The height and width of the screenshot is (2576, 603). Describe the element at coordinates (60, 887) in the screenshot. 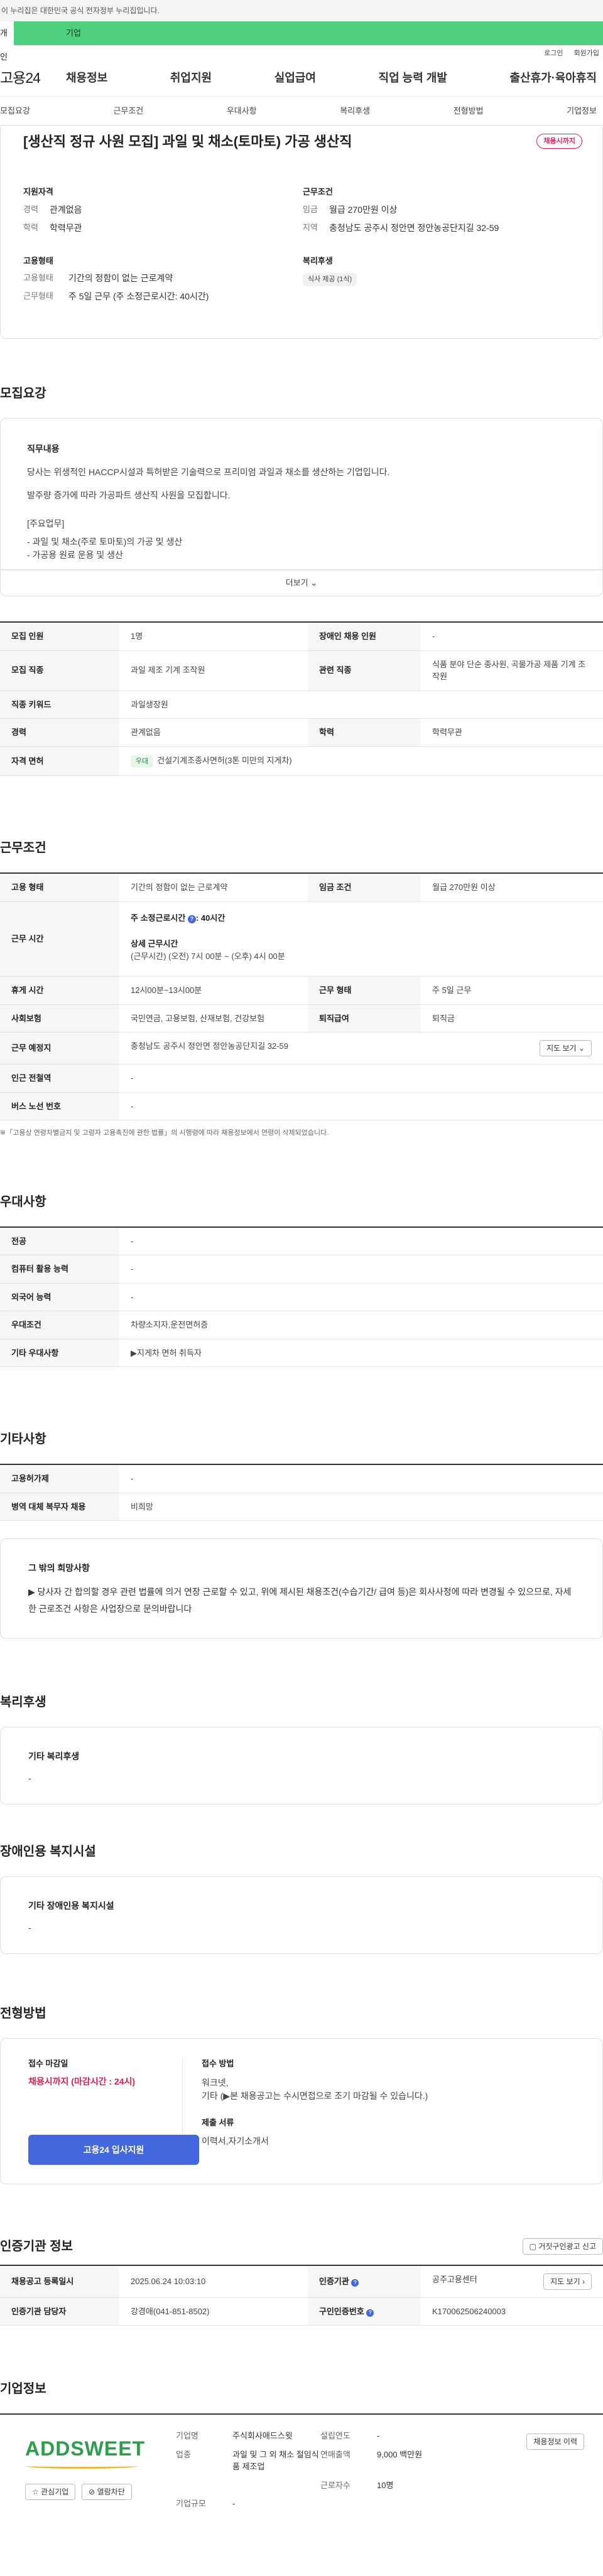

I see `table-header: 고용 형태` at that location.